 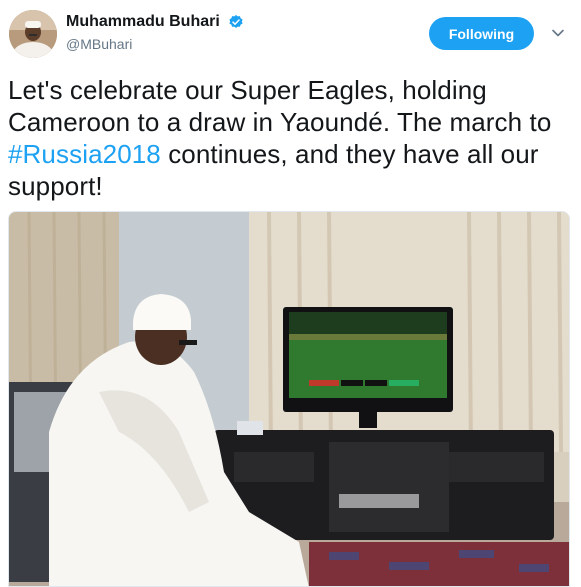 I want to click on handle: @MBuhari, so click(x=99, y=44).